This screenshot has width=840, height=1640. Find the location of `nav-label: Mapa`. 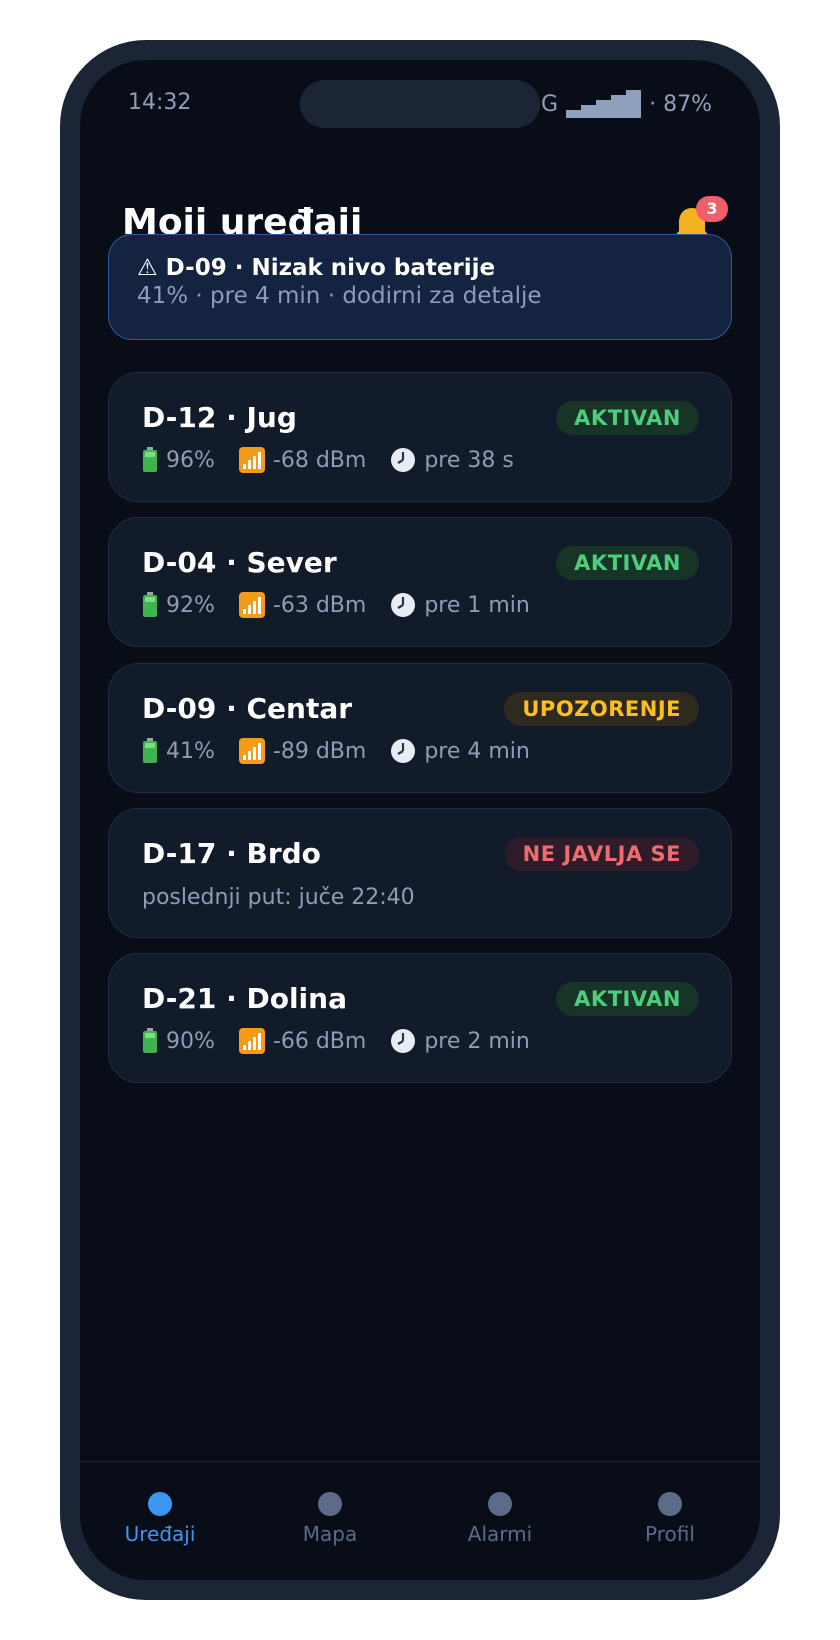

nav-label: Mapa is located at coordinates (330, 1534).